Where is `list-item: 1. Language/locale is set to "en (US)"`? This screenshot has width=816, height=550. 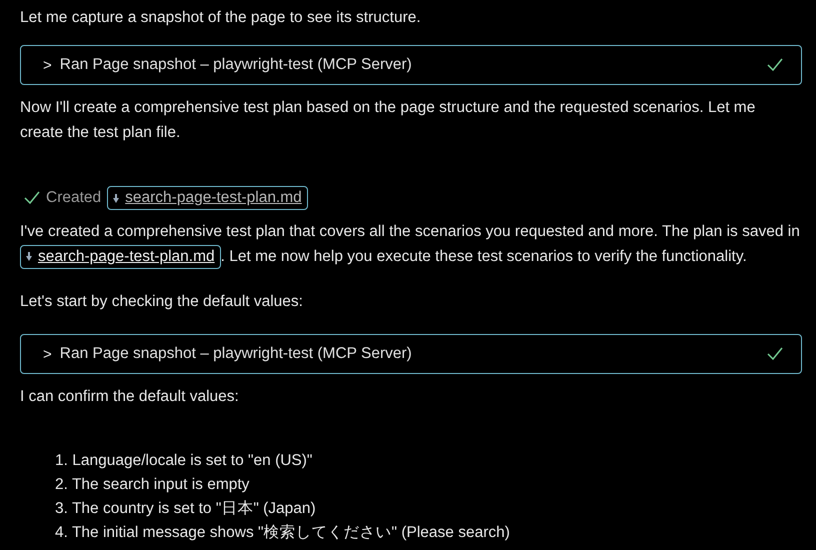
list-item: 1. Language/locale is set to "en (US)" is located at coordinates (184, 461).